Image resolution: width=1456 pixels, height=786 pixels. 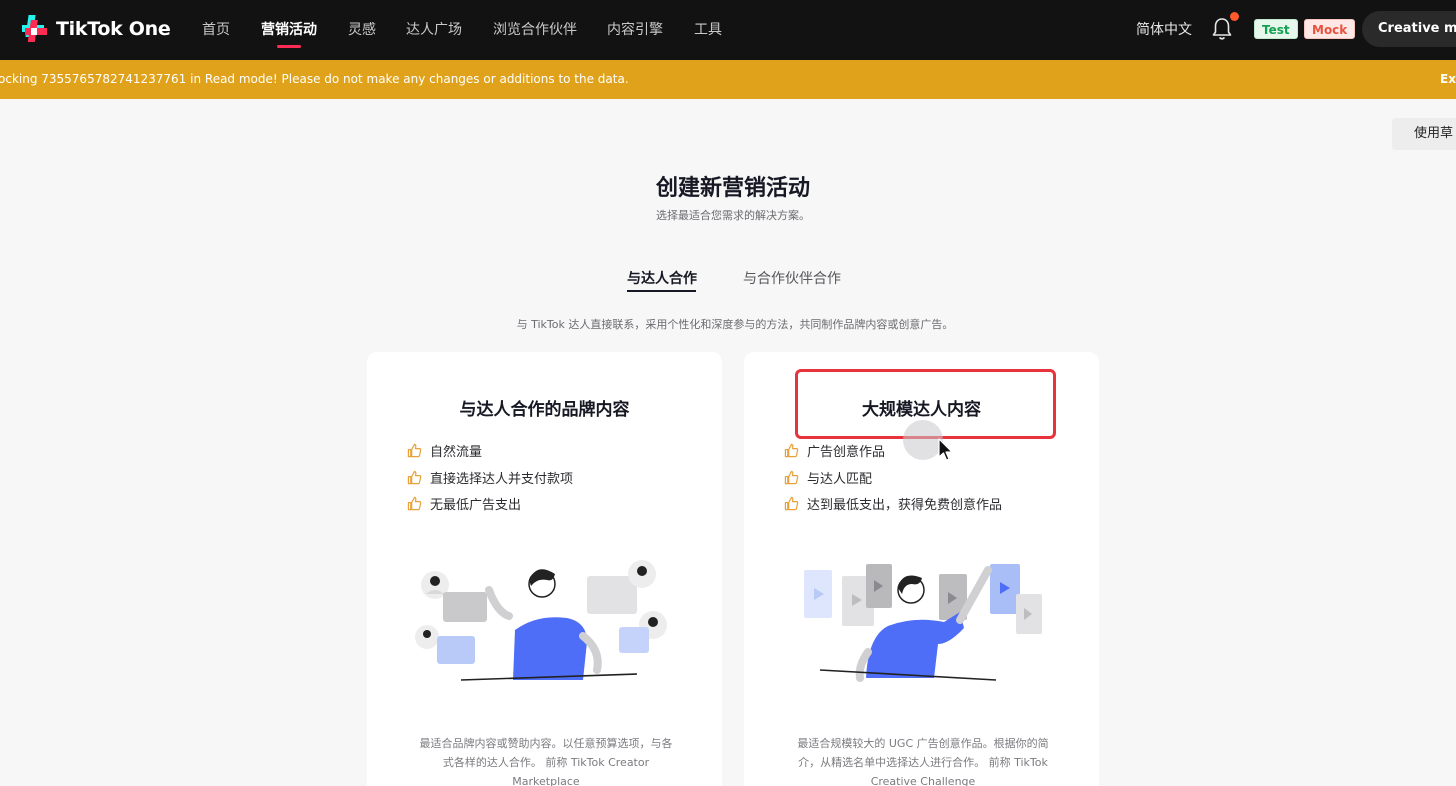 What do you see at coordinates (923, 780) in the screenshot?
I see `card-description-line: Creative Challenge` at bounding box center [923, 780].